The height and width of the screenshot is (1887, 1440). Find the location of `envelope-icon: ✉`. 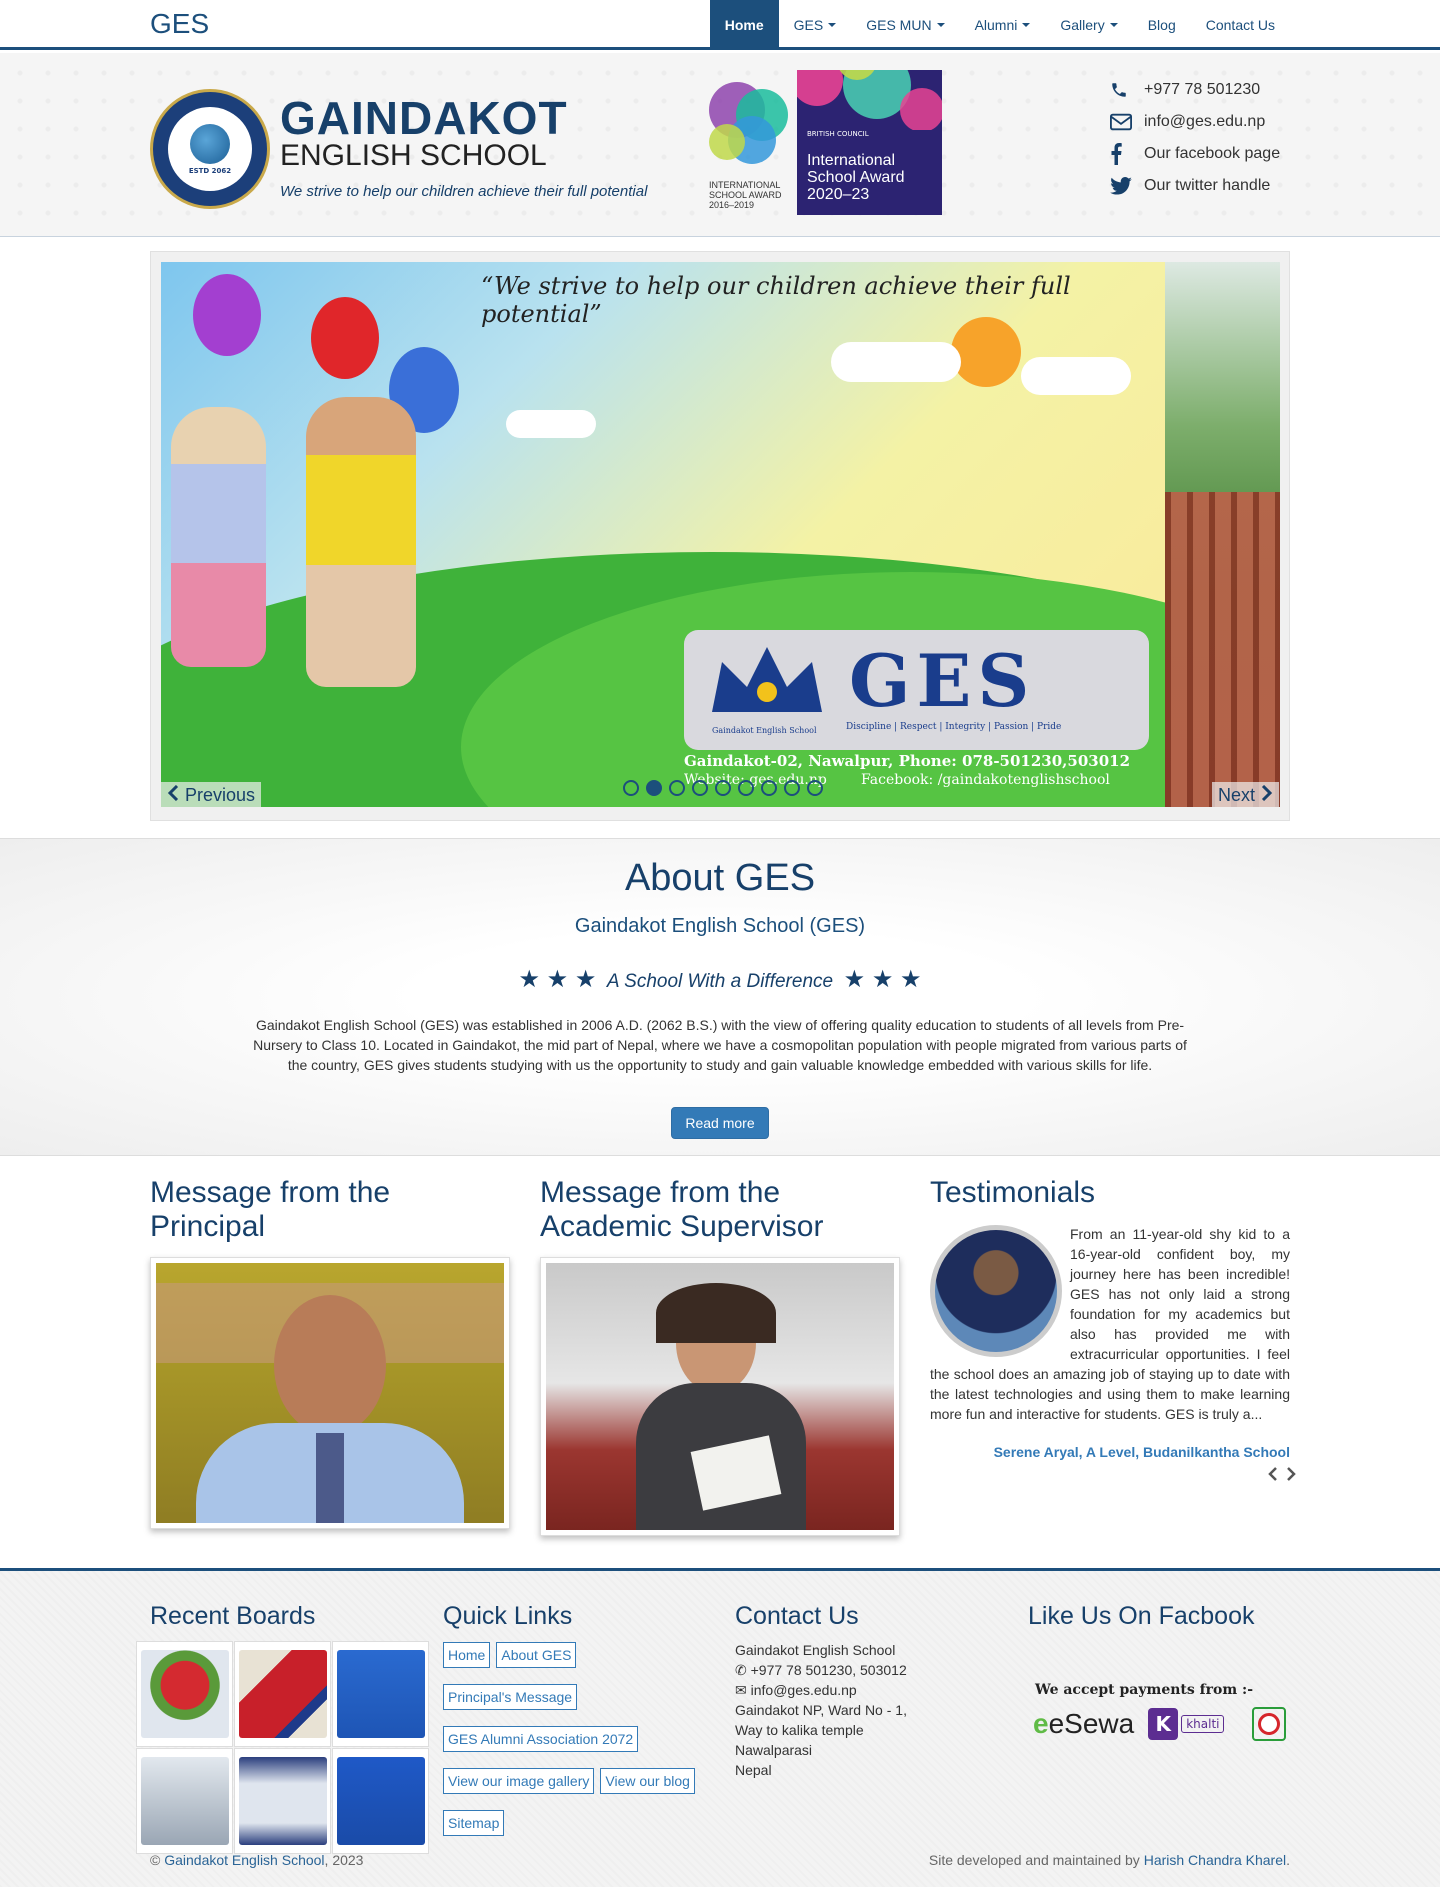

envelope-icon: ✉ is located at coordinates (741, 1690).